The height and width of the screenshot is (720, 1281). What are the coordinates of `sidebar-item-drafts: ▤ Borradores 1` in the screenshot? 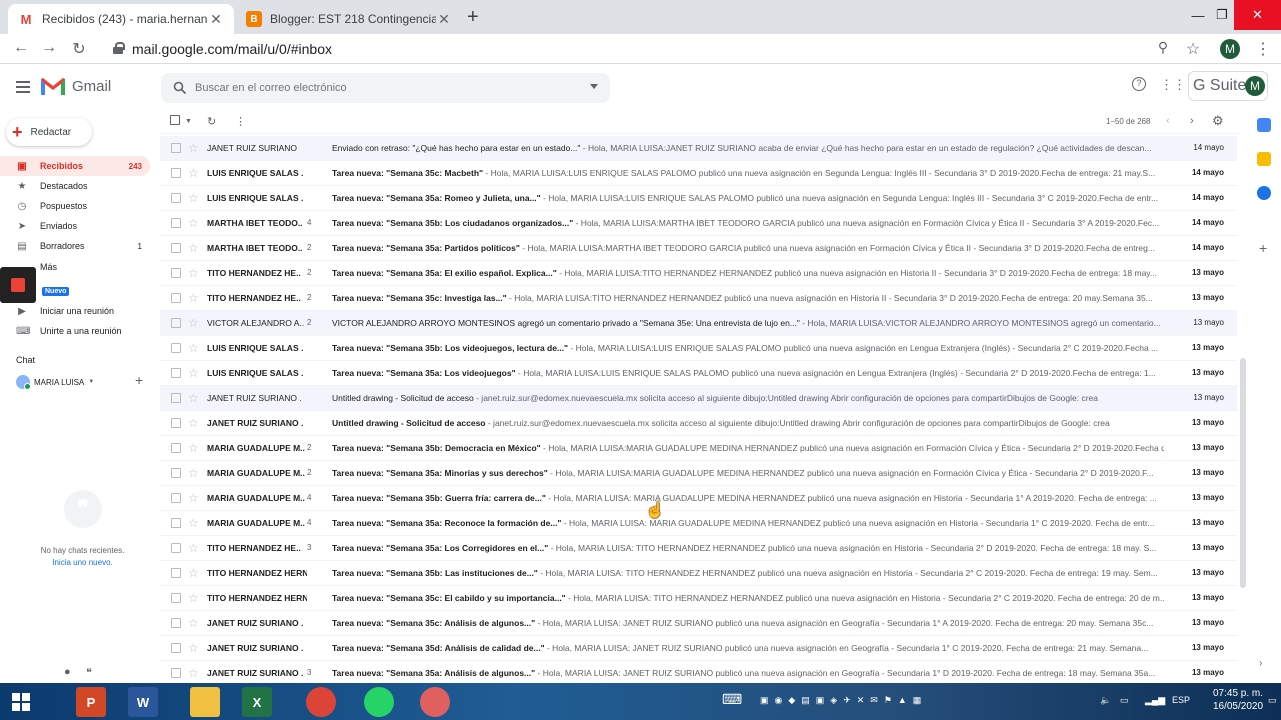 It's located at (75, 246).